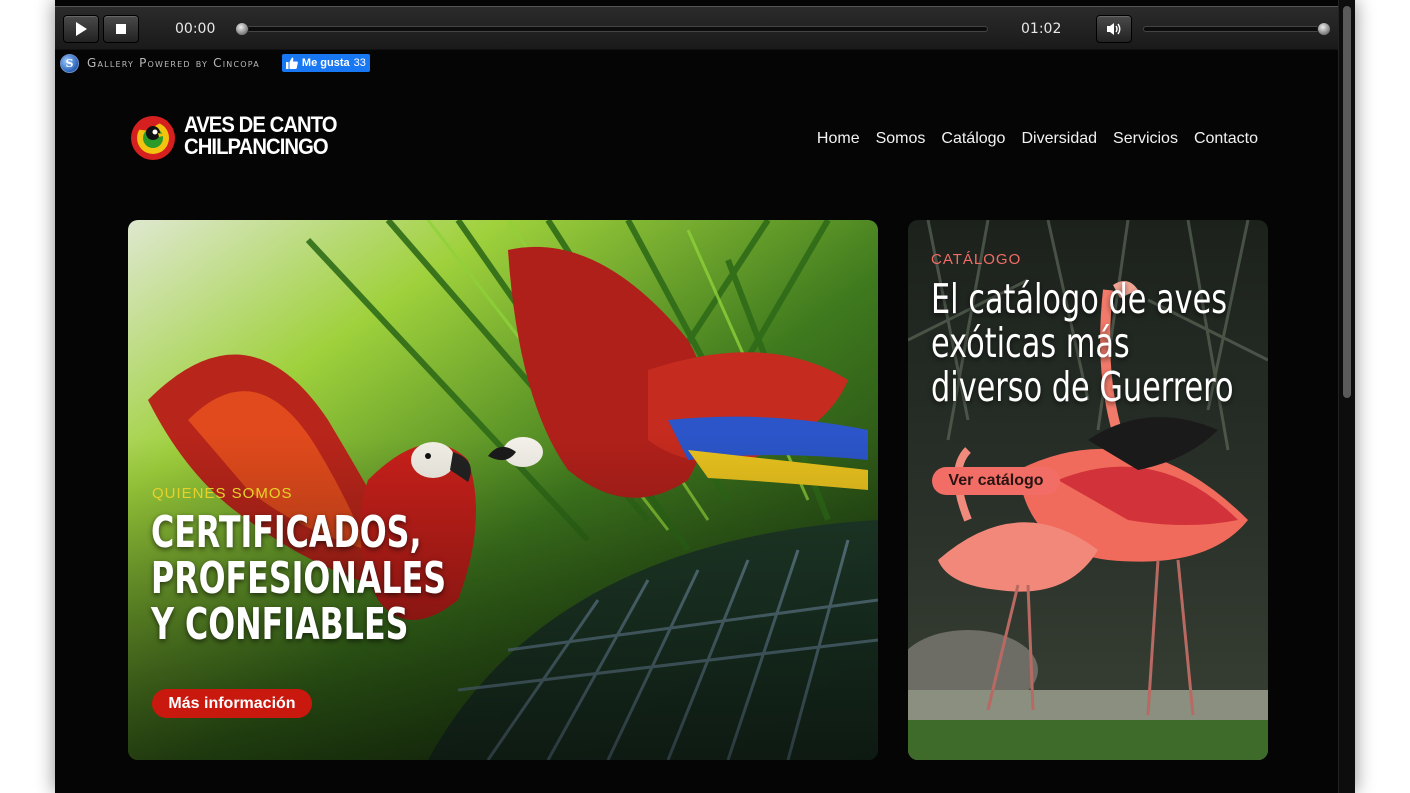  What do you see at coordinates (1041, 29) in the screenshot?
I see `duration-time: 01:02` at bounding box center [1041, 29].